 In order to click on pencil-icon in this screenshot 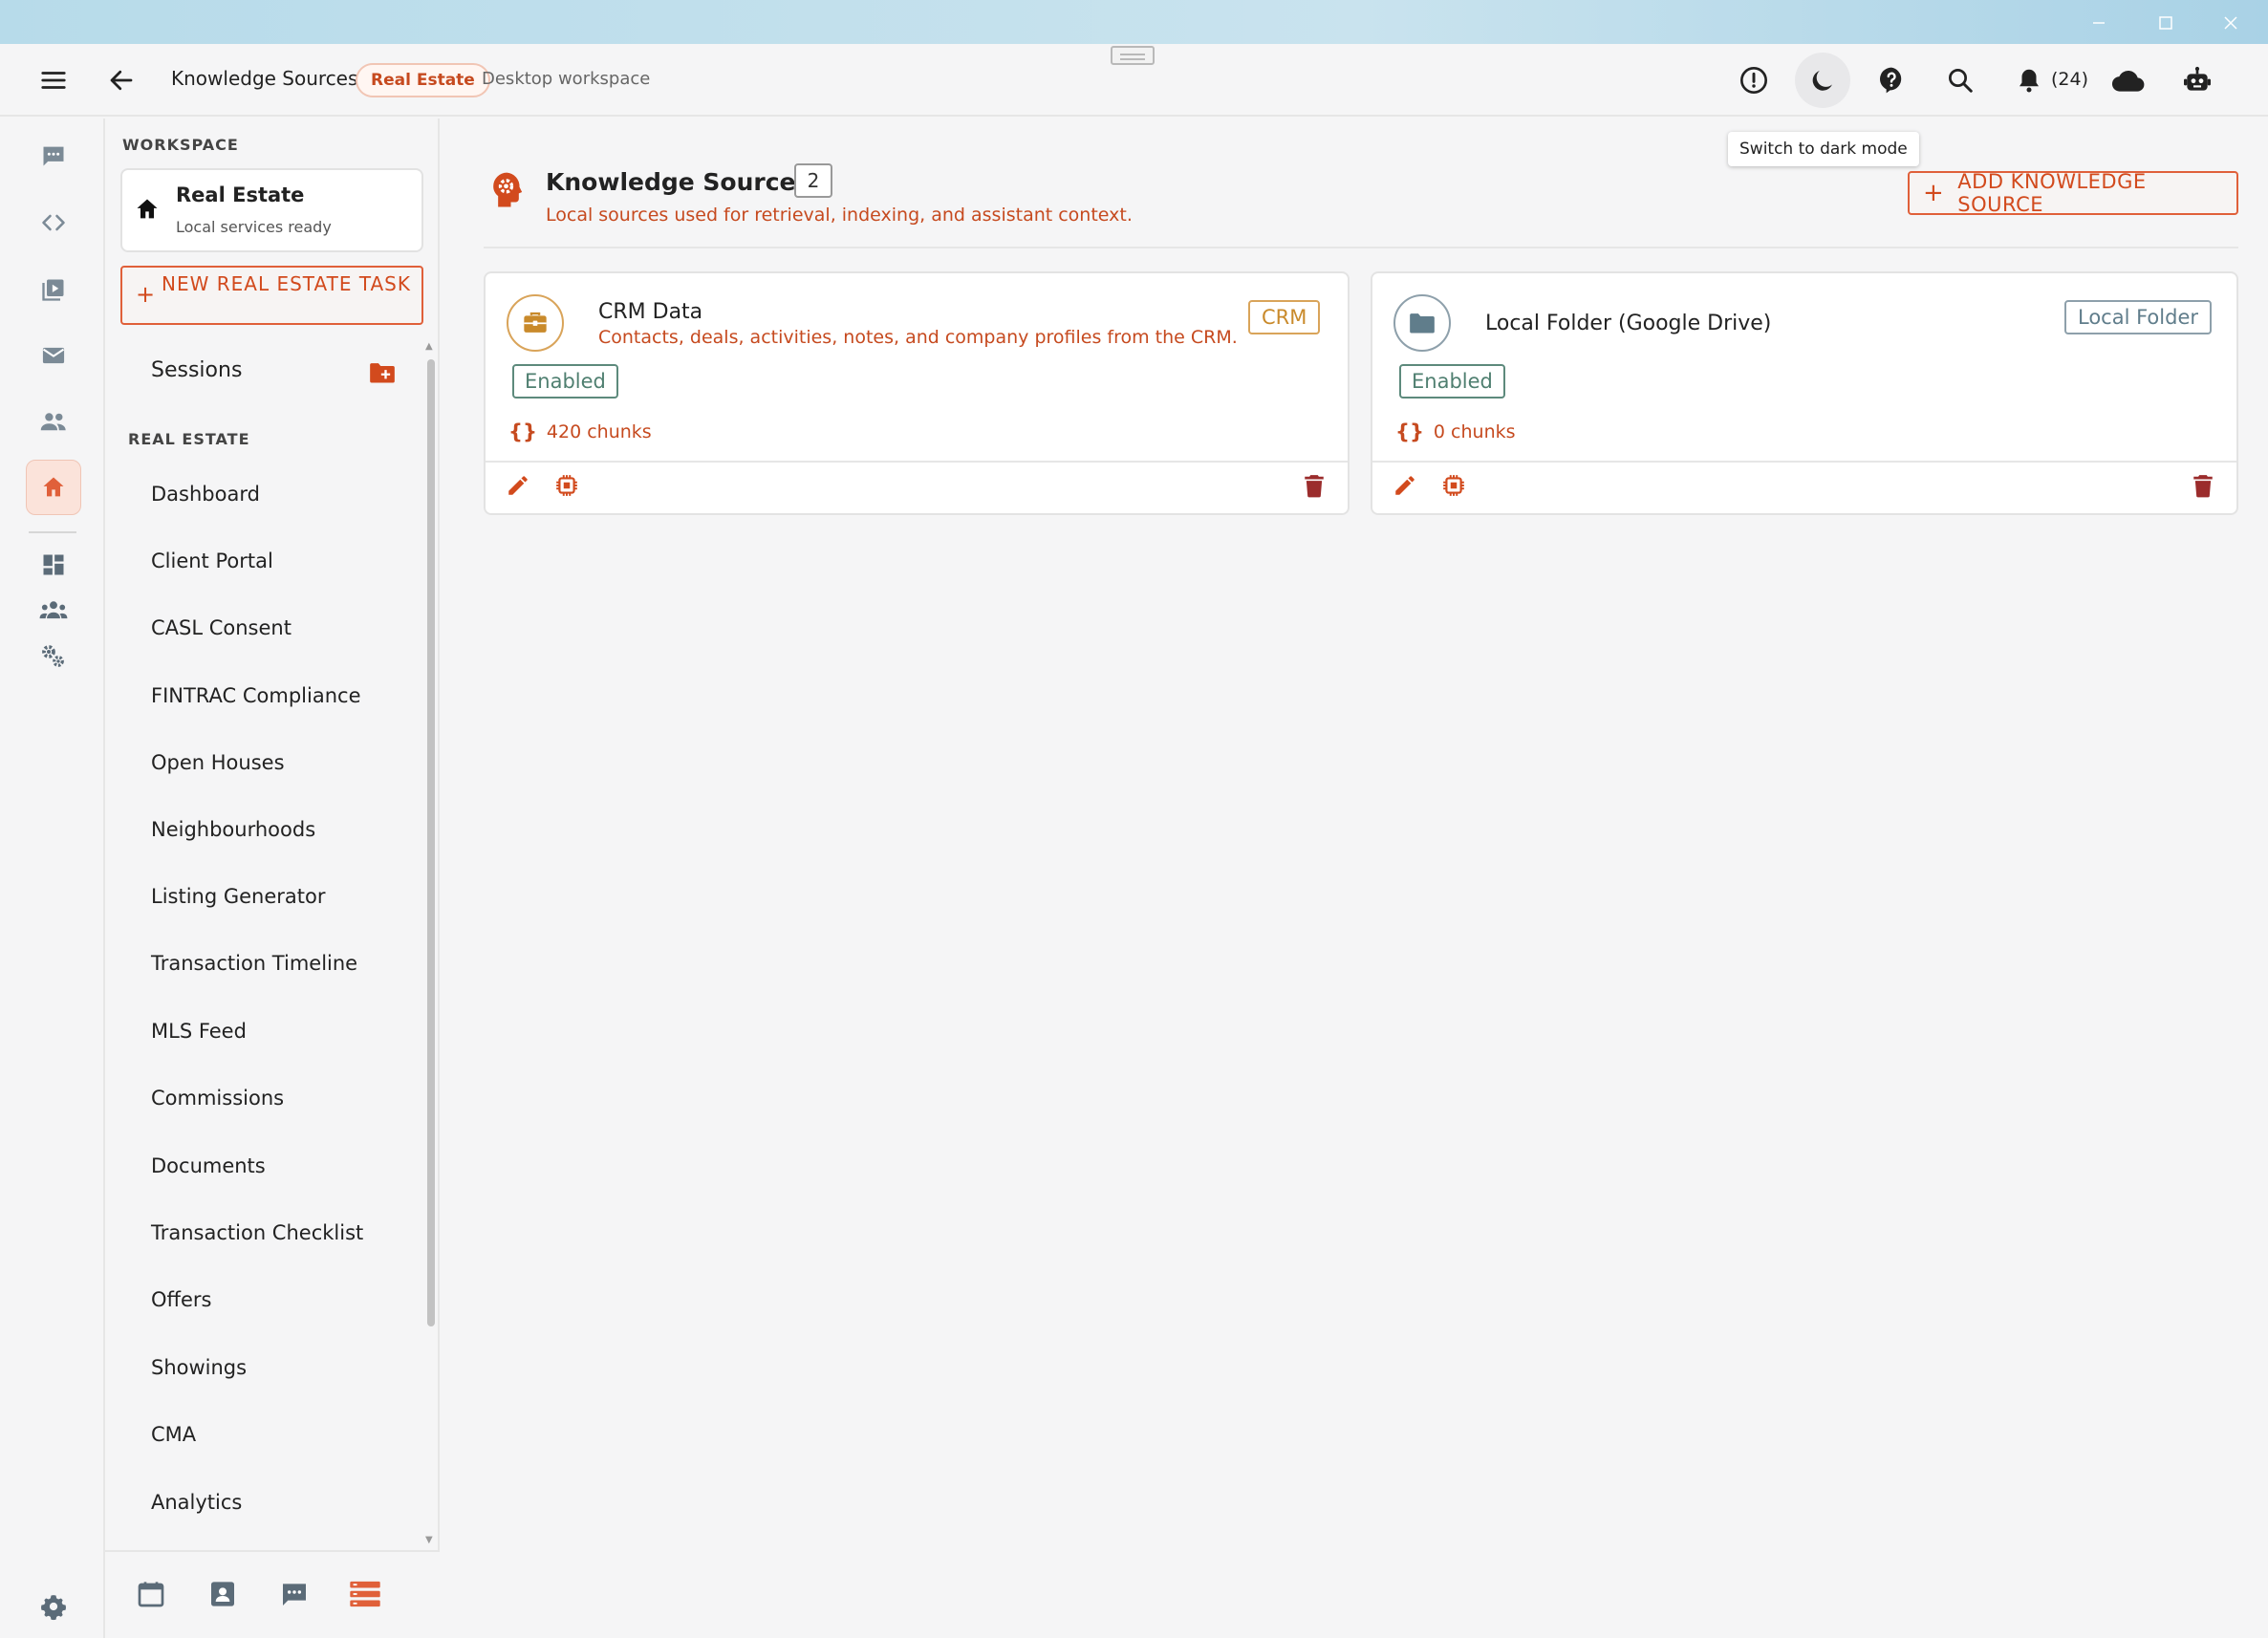, I will do `click(518, 486)`.